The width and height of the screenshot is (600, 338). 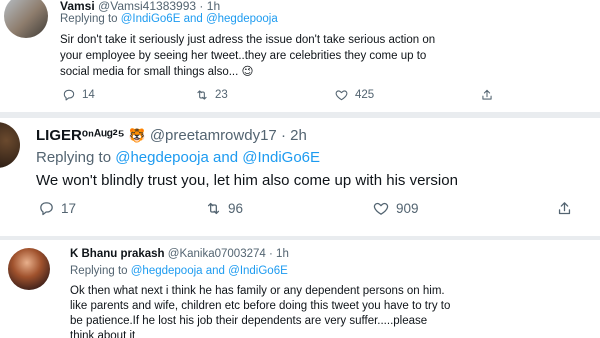 What do you see at coordinates (211, 95) in the screenshot?
I see `retweet-button: 23` at bounding box center [211, 95].